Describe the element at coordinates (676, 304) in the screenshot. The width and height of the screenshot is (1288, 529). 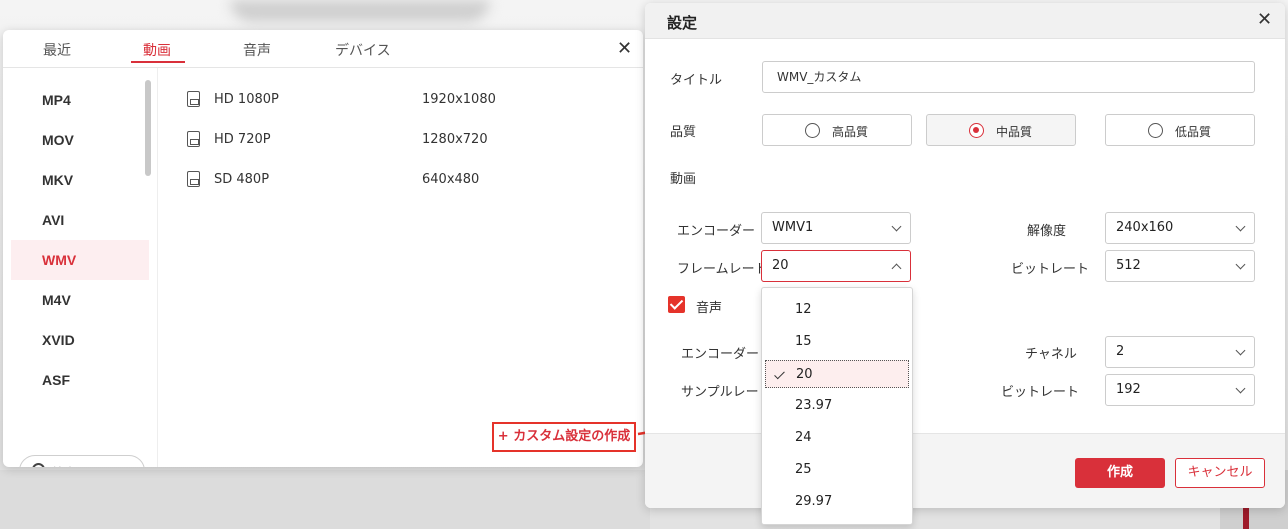
I see `audio-checkbox` at that location.